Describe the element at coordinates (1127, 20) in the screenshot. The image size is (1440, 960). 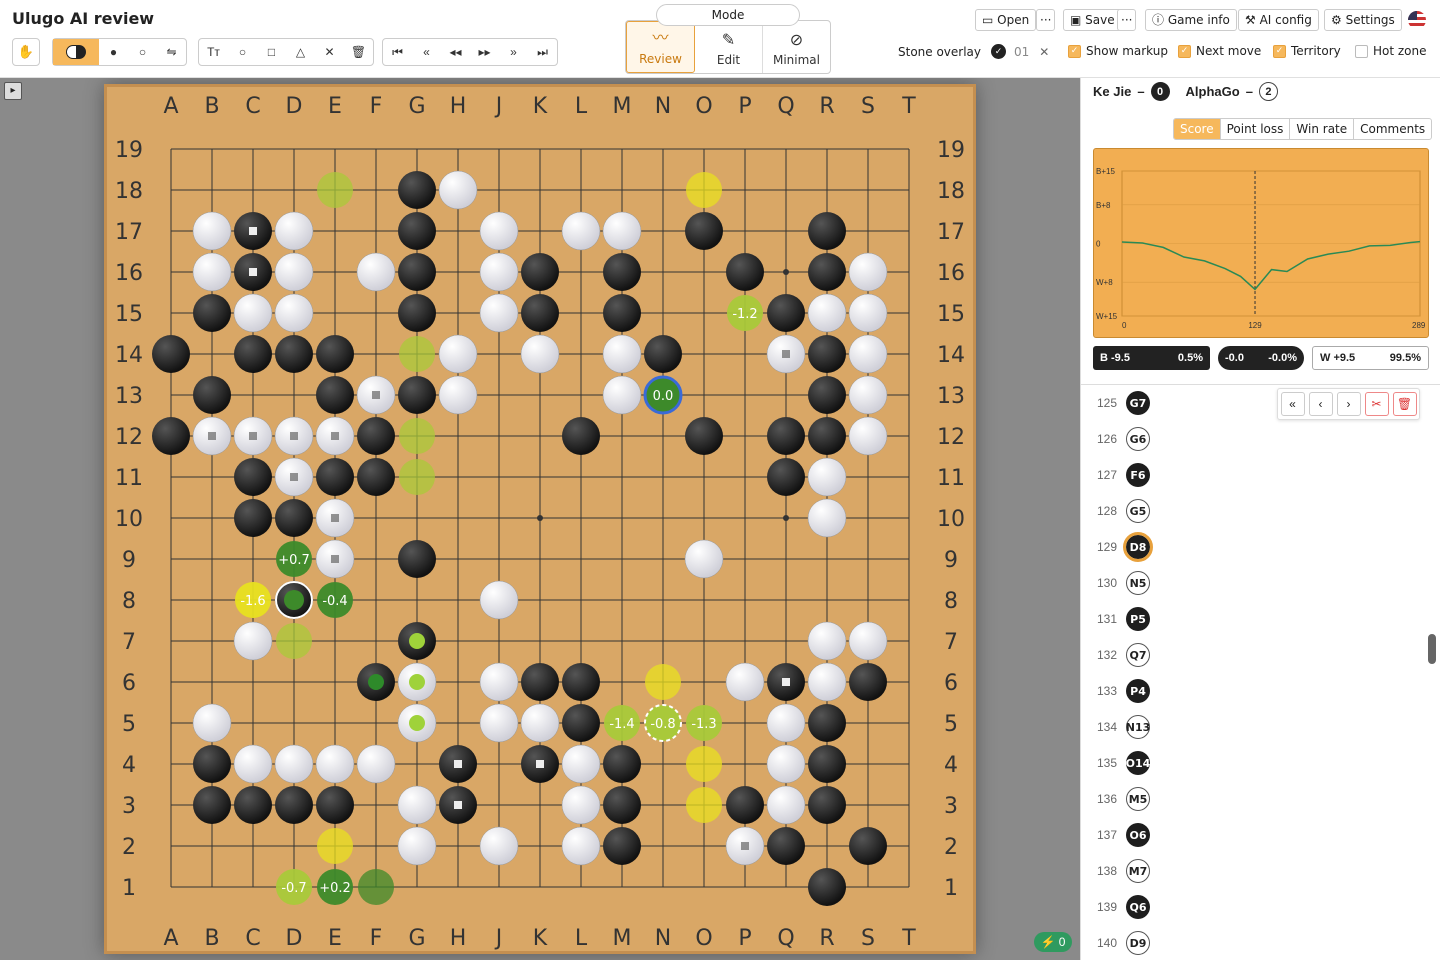
I see `save-more-button: ···` at that location.